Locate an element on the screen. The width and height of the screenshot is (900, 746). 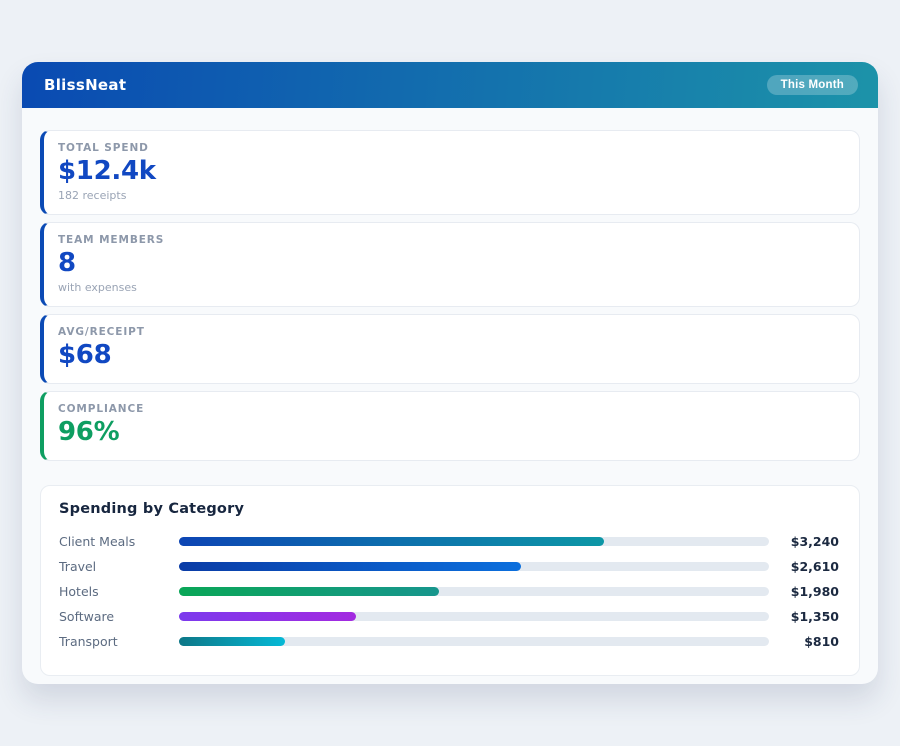
chart-row: Travel $2,610 is located at coordinates (449, 566).